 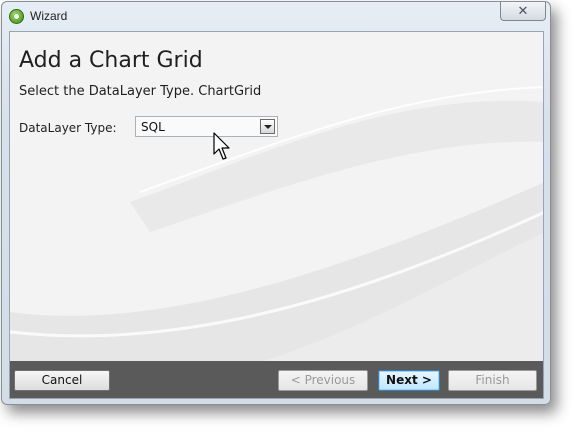 I want to click on select-value: SQL, so click(x=153, y=127).